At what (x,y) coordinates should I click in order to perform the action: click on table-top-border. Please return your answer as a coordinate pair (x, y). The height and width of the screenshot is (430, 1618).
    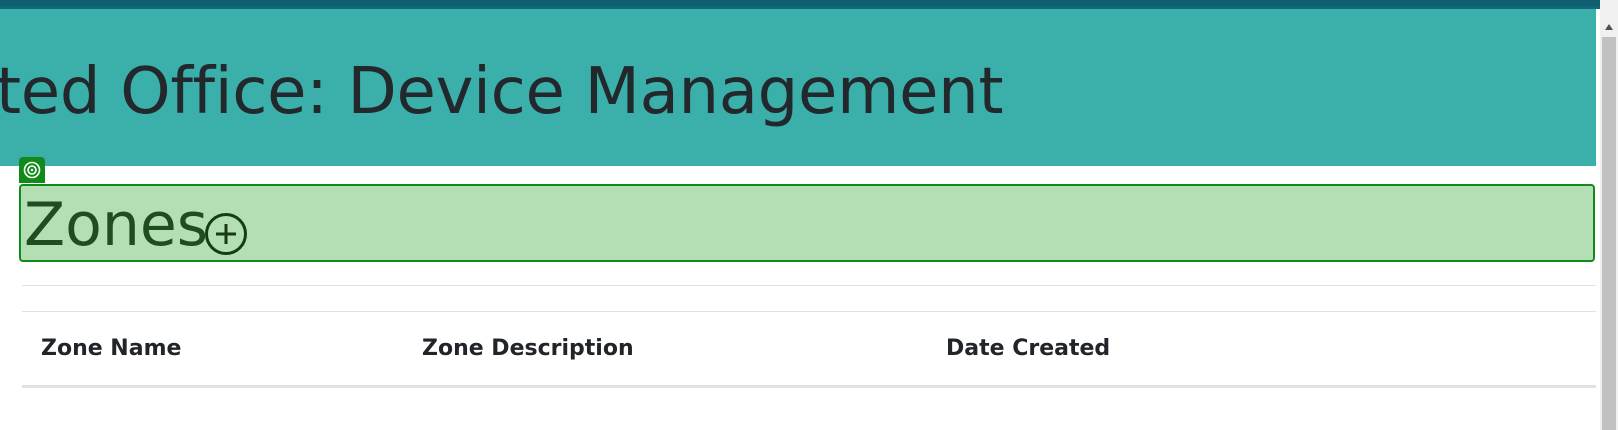
    Looking at the image, I should click on (809, 311).